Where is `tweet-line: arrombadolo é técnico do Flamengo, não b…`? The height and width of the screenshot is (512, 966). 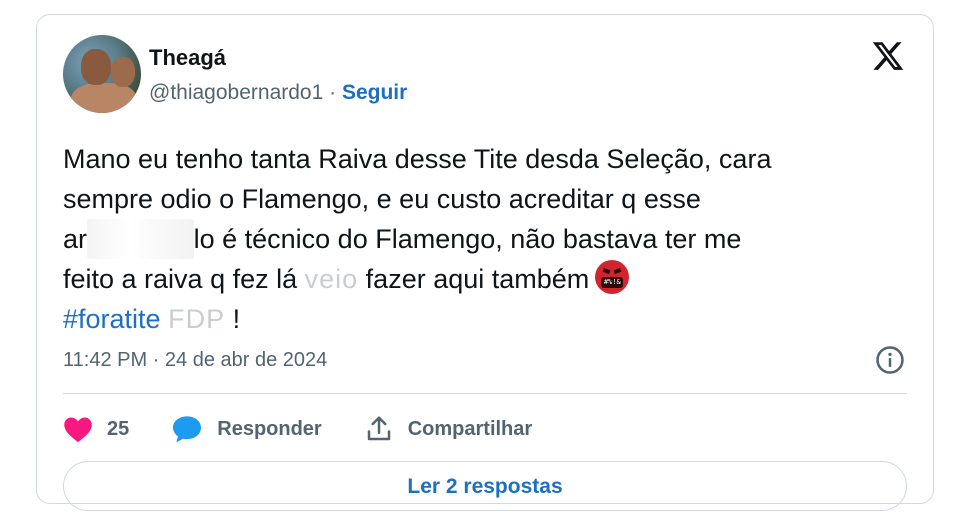 tweet-line: arrombadolo é técnico do Flamengo, não b… is located at coordinates (493, 239).